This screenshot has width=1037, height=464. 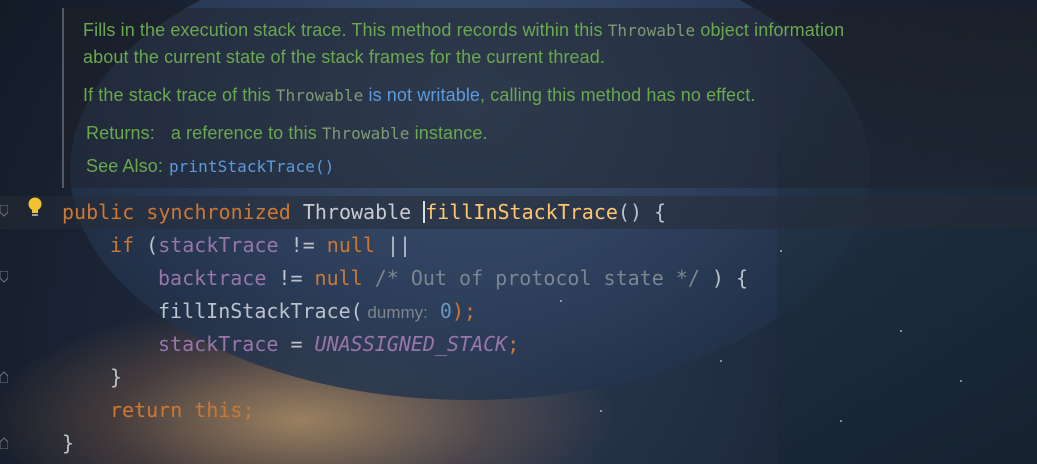 I want to click on code-line-4: fillInStackTrace( dummy: 0);, so click(x=317, y=311).